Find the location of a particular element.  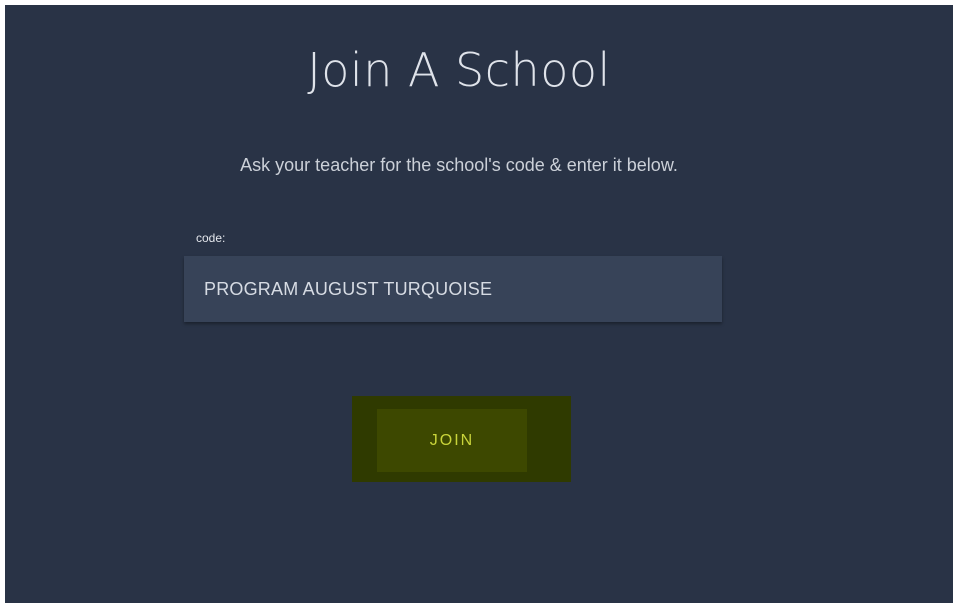

join-button: JOIN is located at coordinates (461, 439).